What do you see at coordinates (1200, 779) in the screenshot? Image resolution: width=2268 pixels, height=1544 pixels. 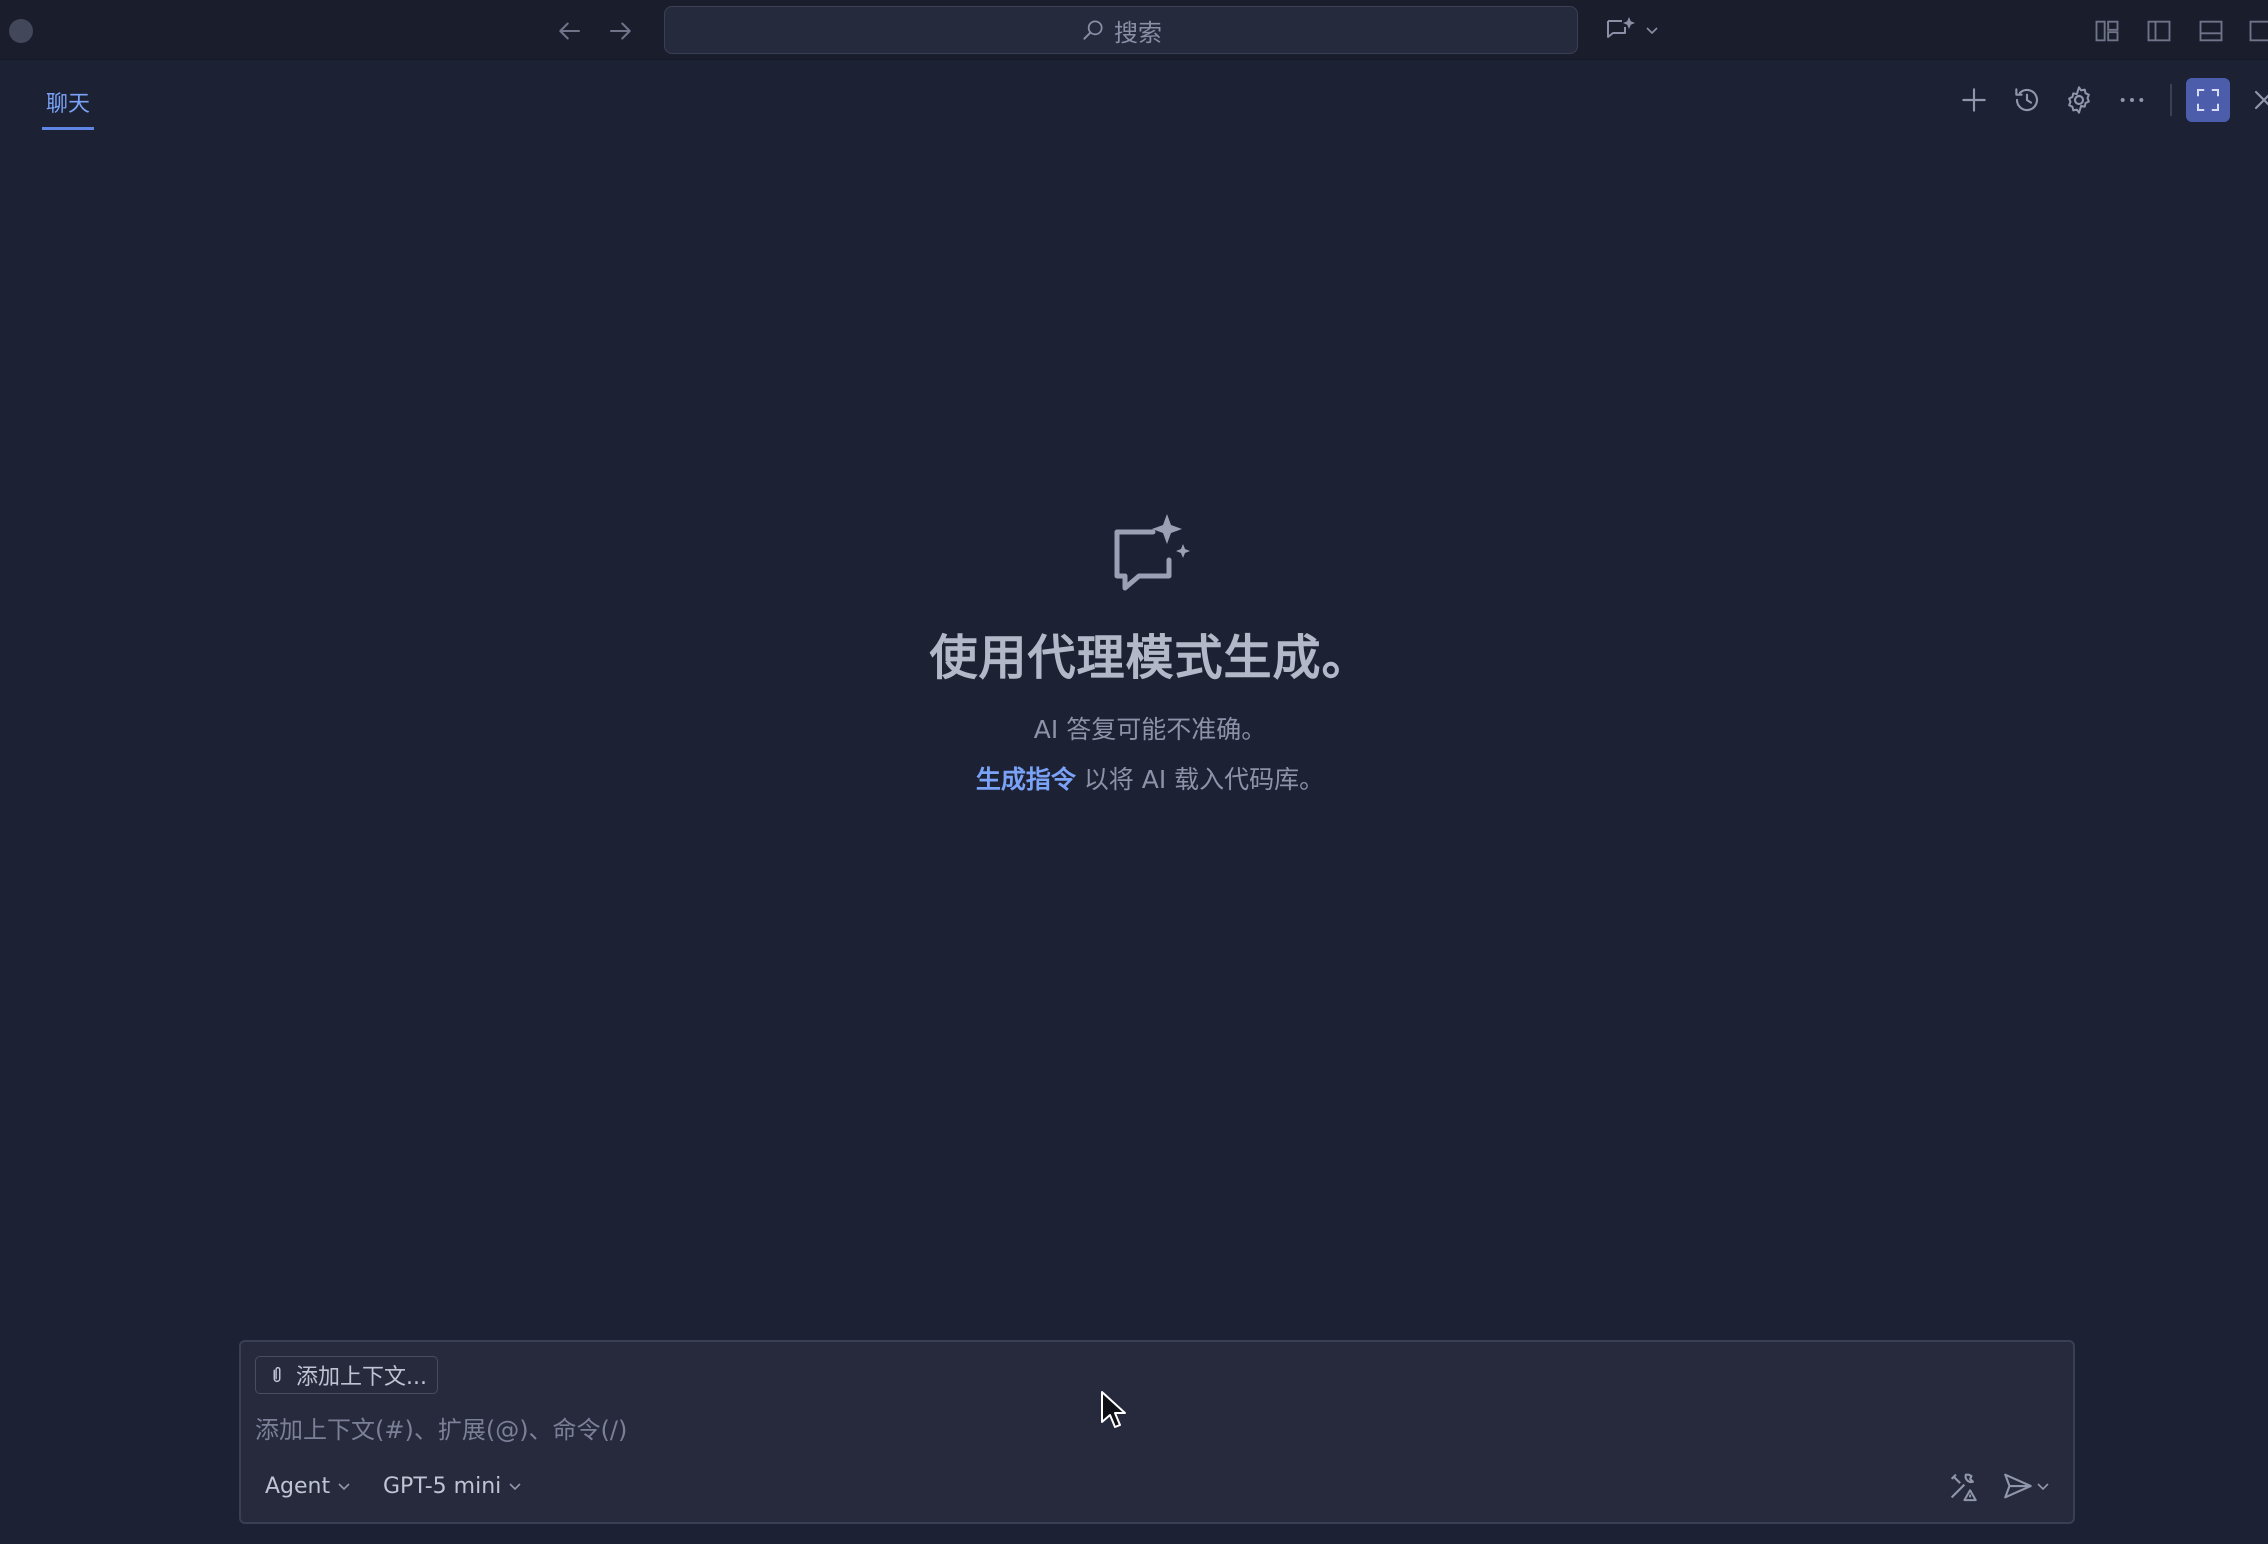 I see `welcome-instructions-text: 以将 AI 载入代码库。` at bounding box center [1200, 779].